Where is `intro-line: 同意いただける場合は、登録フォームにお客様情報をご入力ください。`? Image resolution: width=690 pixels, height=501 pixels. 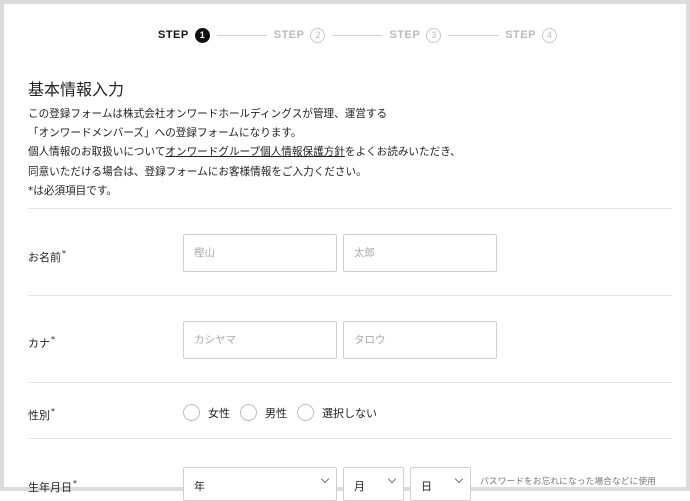
intro-line: 同意いただける場合は、登録フォームにお客様情報をご入力ください。 is located at coordinates (197, 171).